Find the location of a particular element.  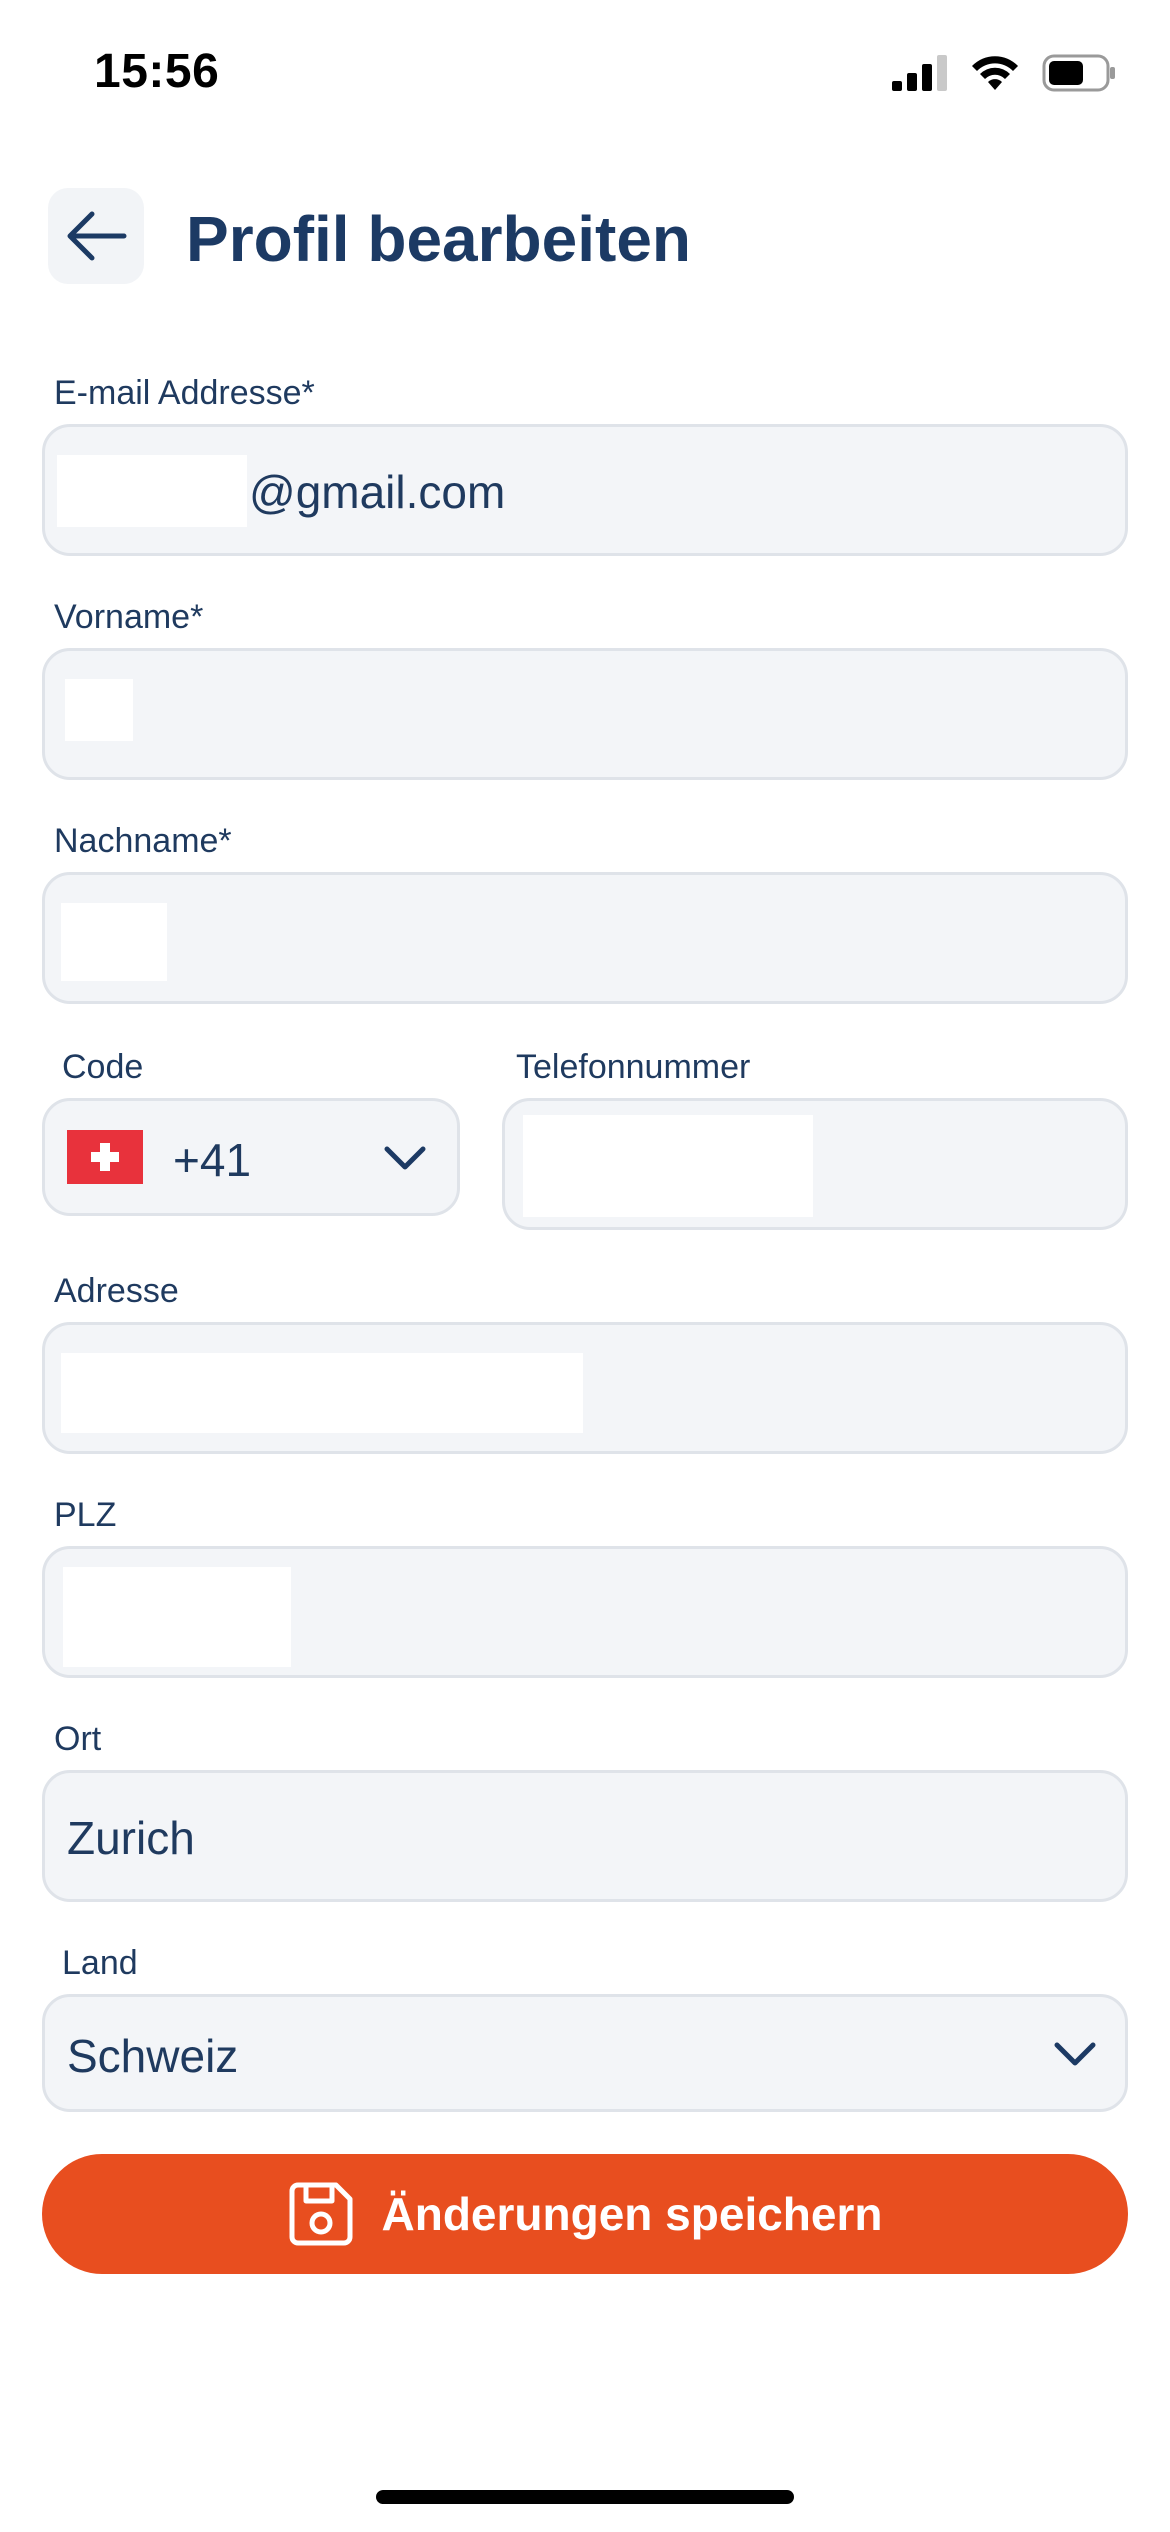

email-field: @gmail.com is located at coordinates (585, 490).